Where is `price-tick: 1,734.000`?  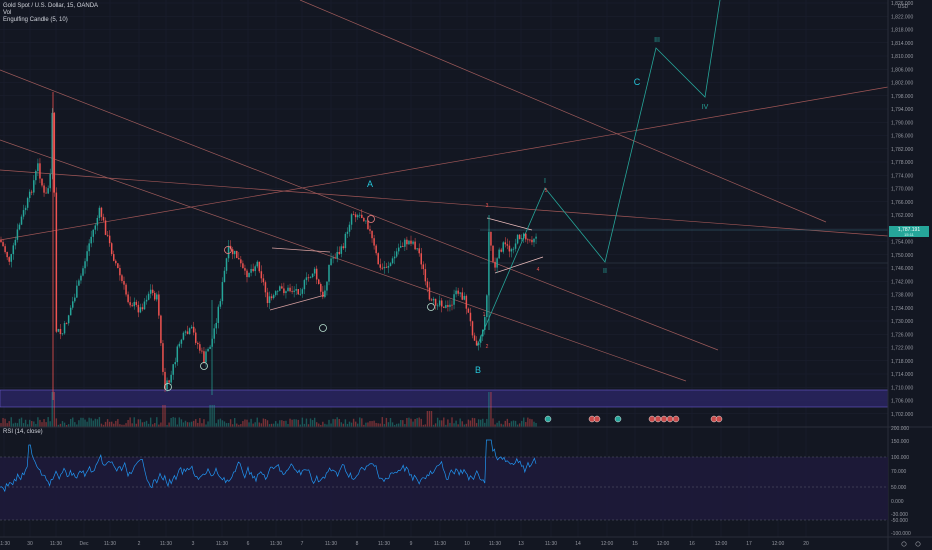
price-tick: 1,734.000 is located at coordinates (902, 309).